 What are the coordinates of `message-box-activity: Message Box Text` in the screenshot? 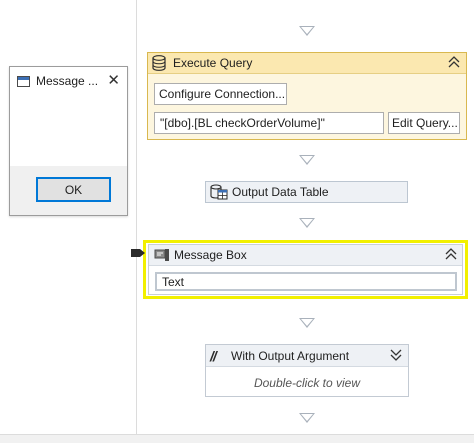 It's located at (305, 269).